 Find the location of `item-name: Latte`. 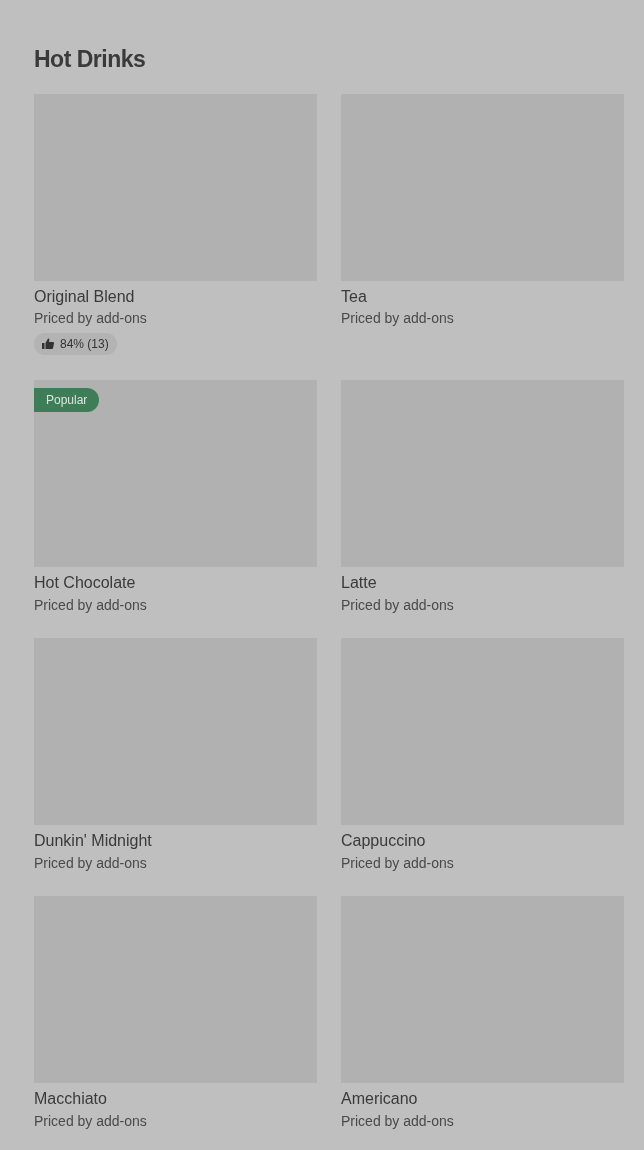

item-name: Latte is located at coordinates (482, 583).